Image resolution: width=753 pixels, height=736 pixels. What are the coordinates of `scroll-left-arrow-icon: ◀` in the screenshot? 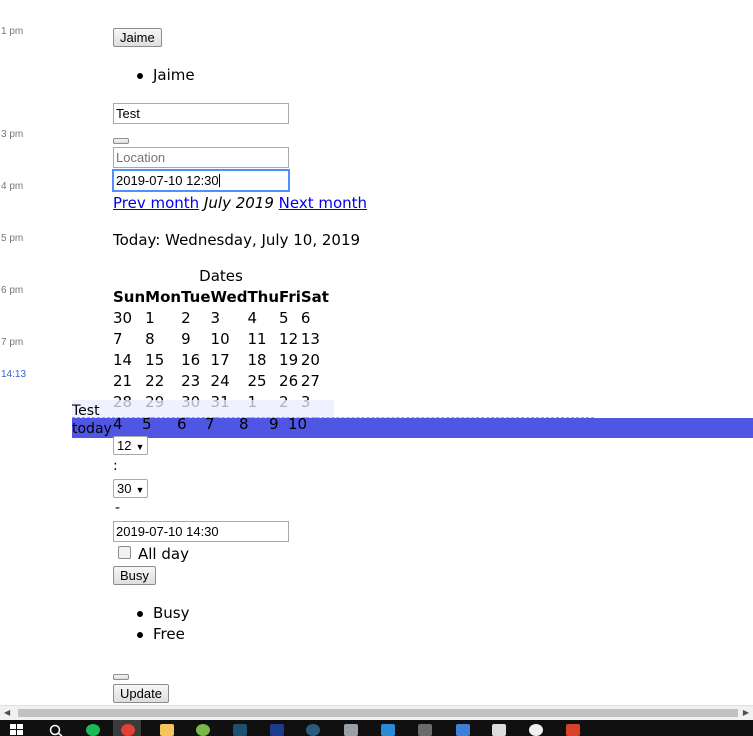 It's located at (7, 712).